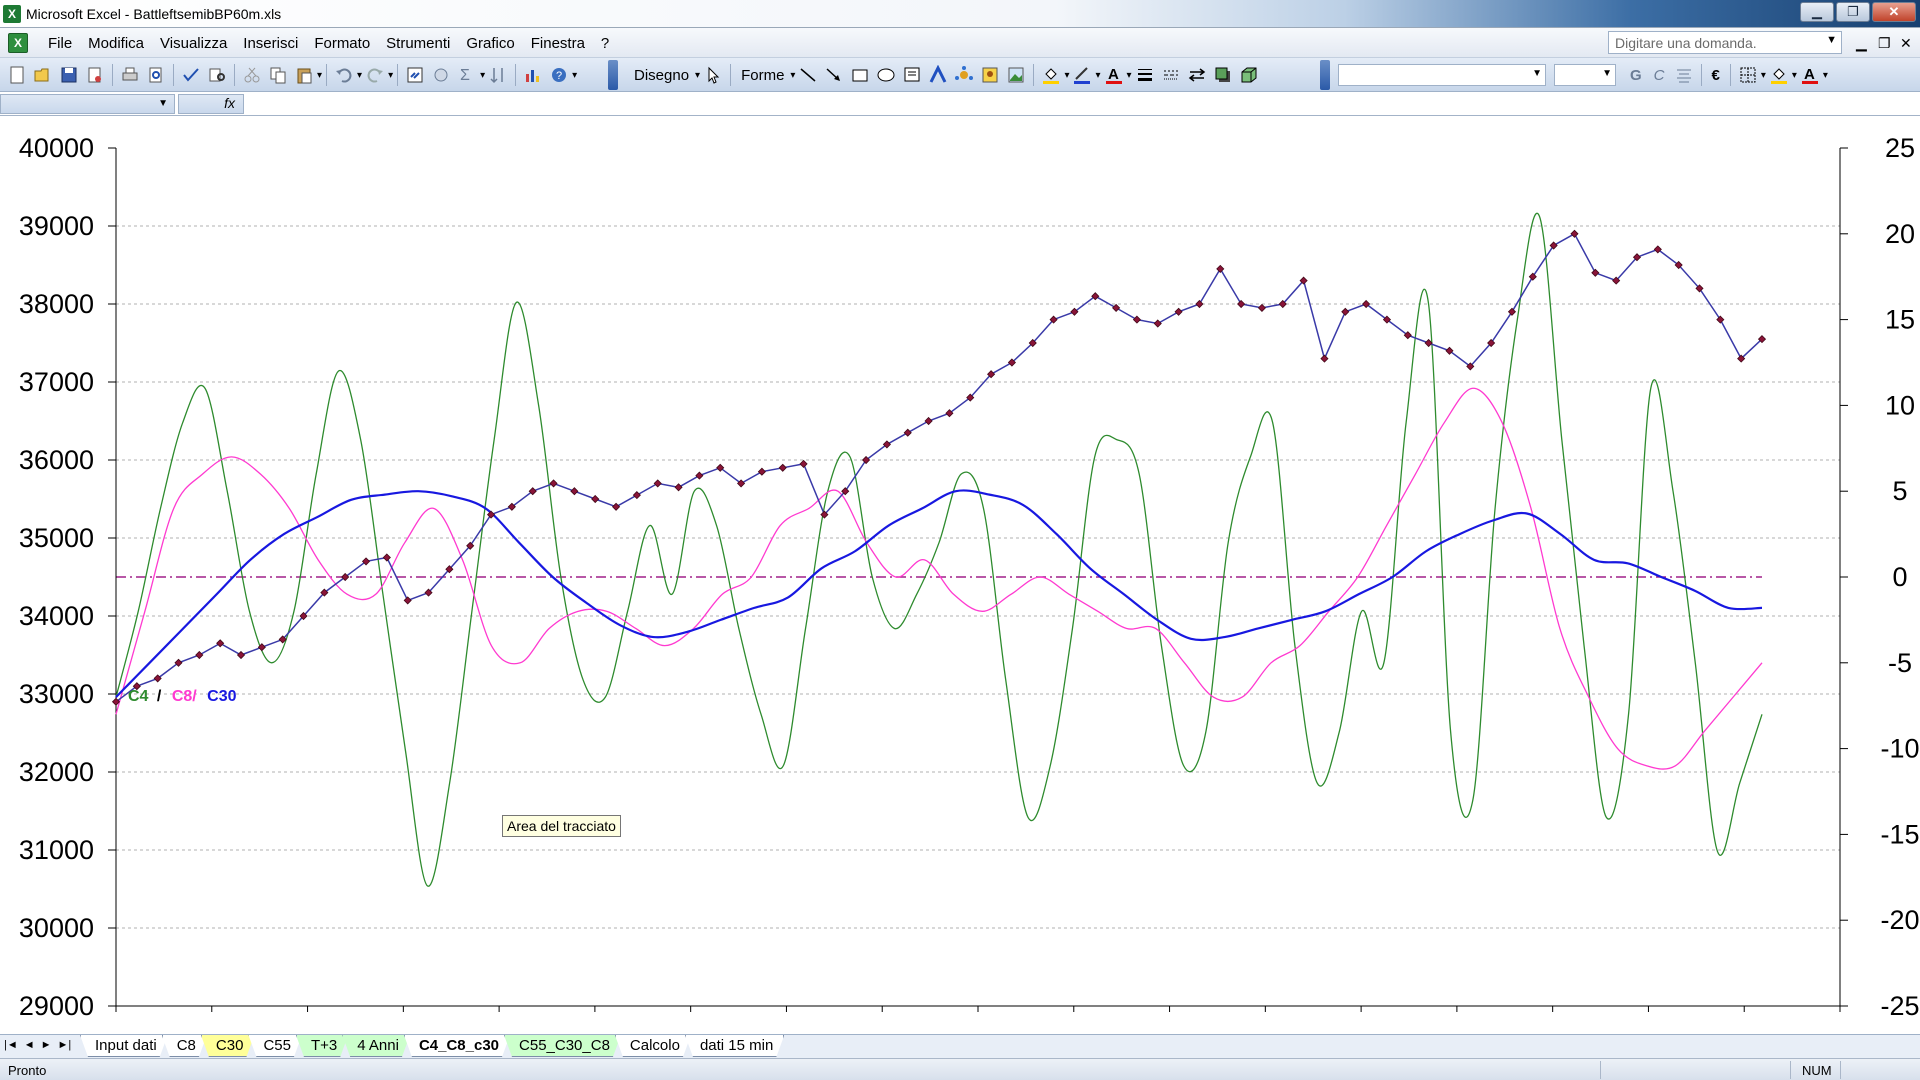 The width and height of the screenshot is (1920, 1080). I want to click on select-pointer-icon, so click(713, 75).